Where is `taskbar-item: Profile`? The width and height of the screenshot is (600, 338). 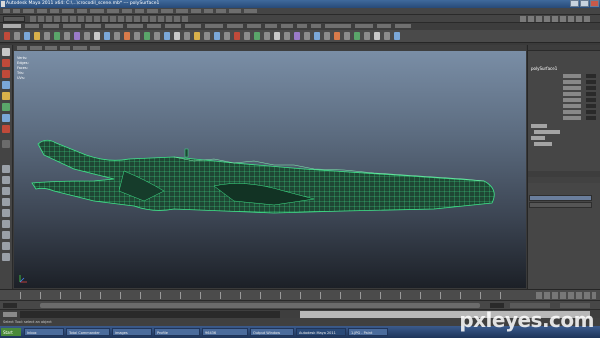 taskbar-item: Profile is located at coordinates (177, 332).